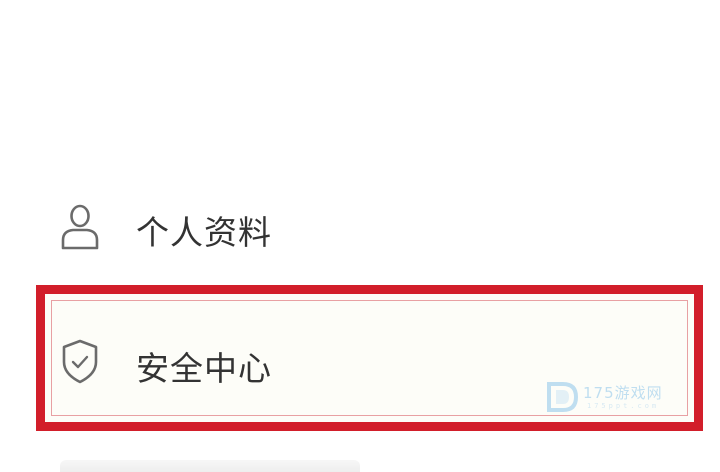 The height and width of the screenshot is (472, 720). I want to click on watermark-logo-icon, so click(563, 397).